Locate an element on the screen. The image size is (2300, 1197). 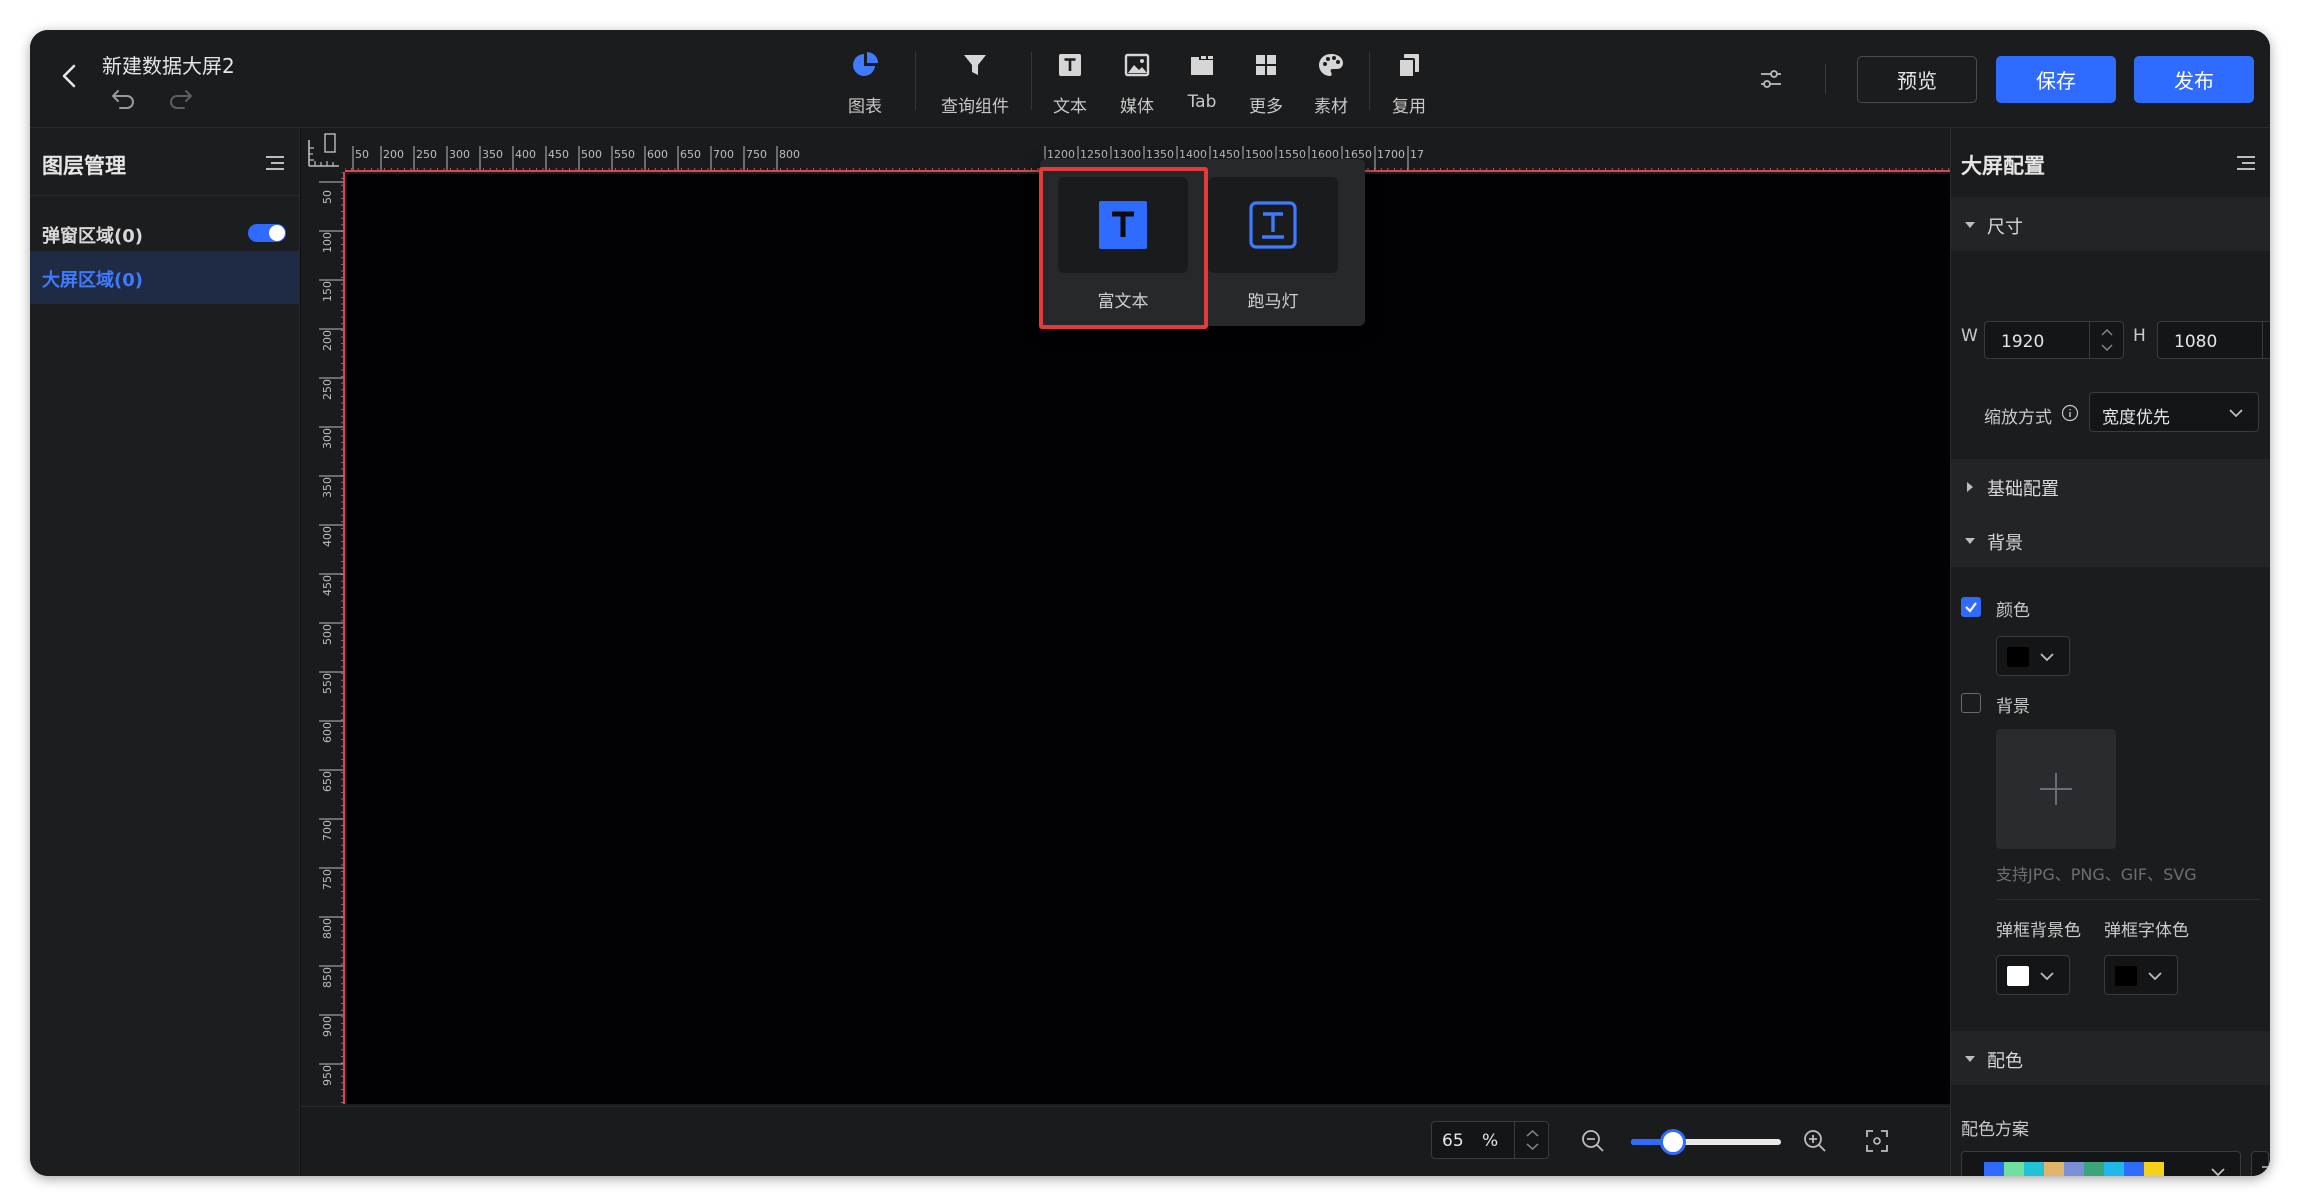
tool-query: 查询组件 is located at coordinates (975, 84).